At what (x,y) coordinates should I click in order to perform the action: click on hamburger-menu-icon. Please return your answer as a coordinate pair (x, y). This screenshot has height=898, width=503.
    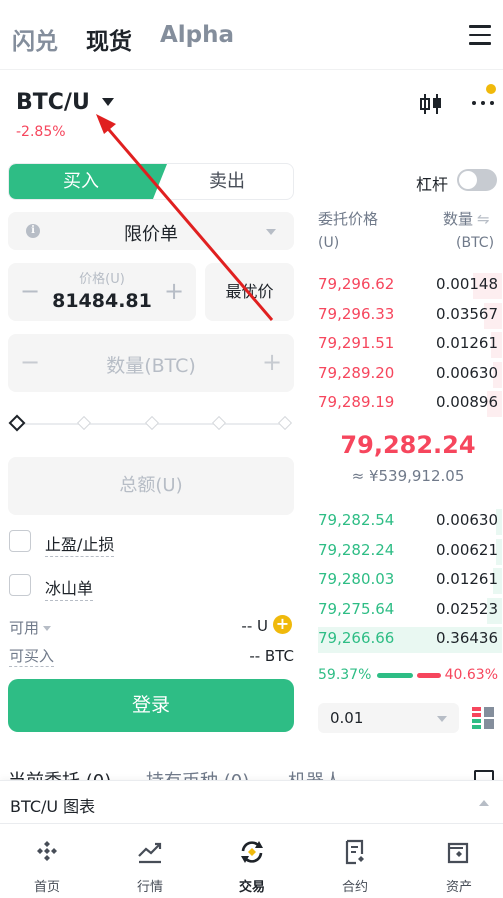
    Looking at the image, I should click on (480, 35).